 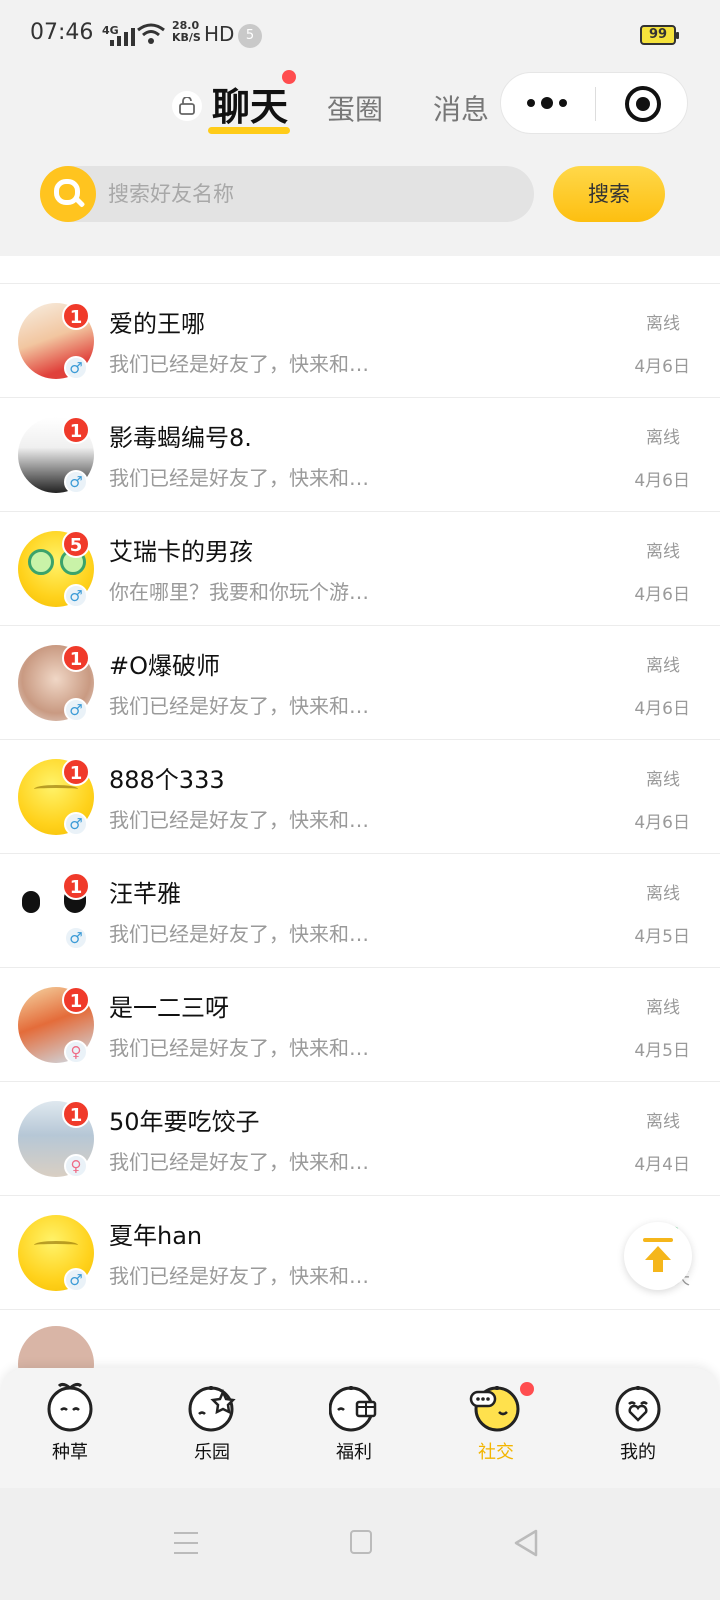 I want to click on contact-name: 汪芊雅, so click(x=145, y=894).